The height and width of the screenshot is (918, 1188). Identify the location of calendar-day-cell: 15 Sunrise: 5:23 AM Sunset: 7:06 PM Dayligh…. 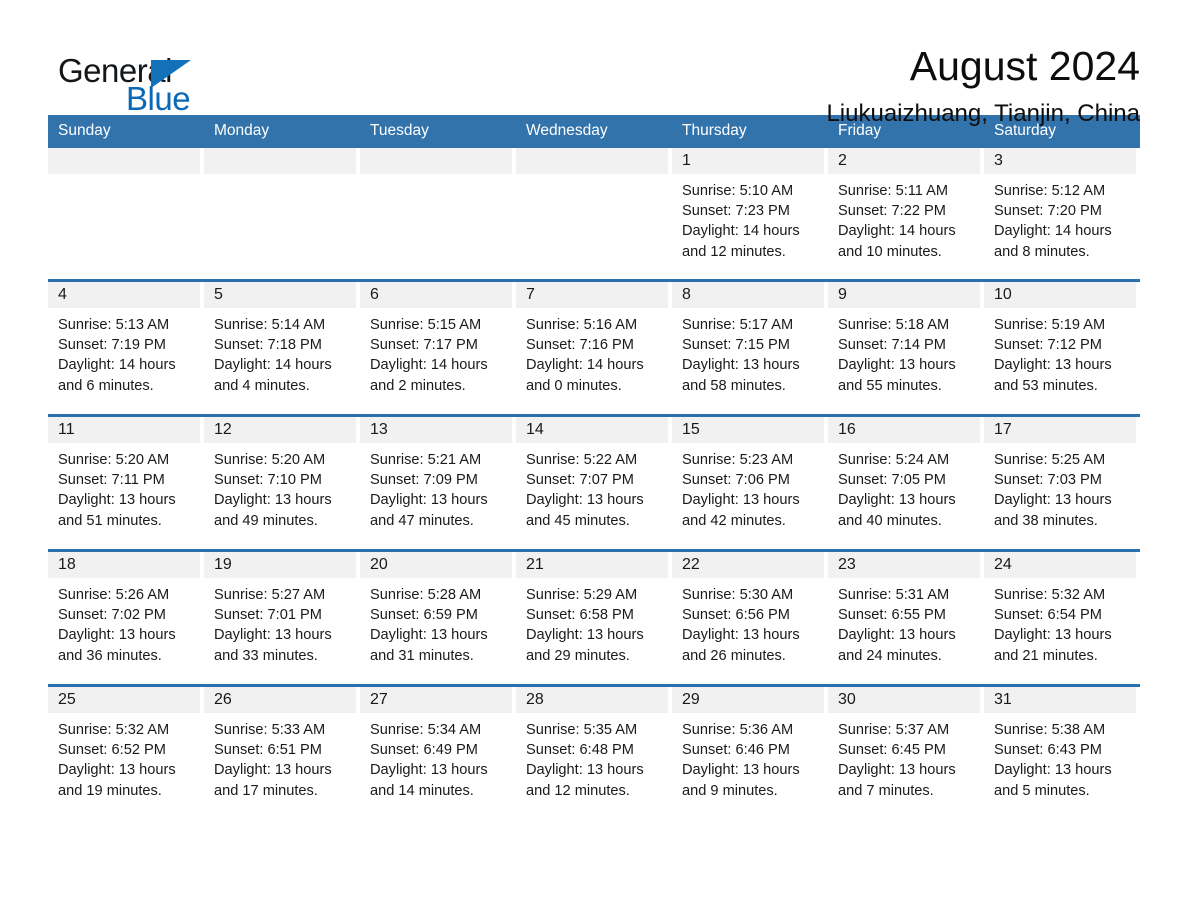
(750, 482).